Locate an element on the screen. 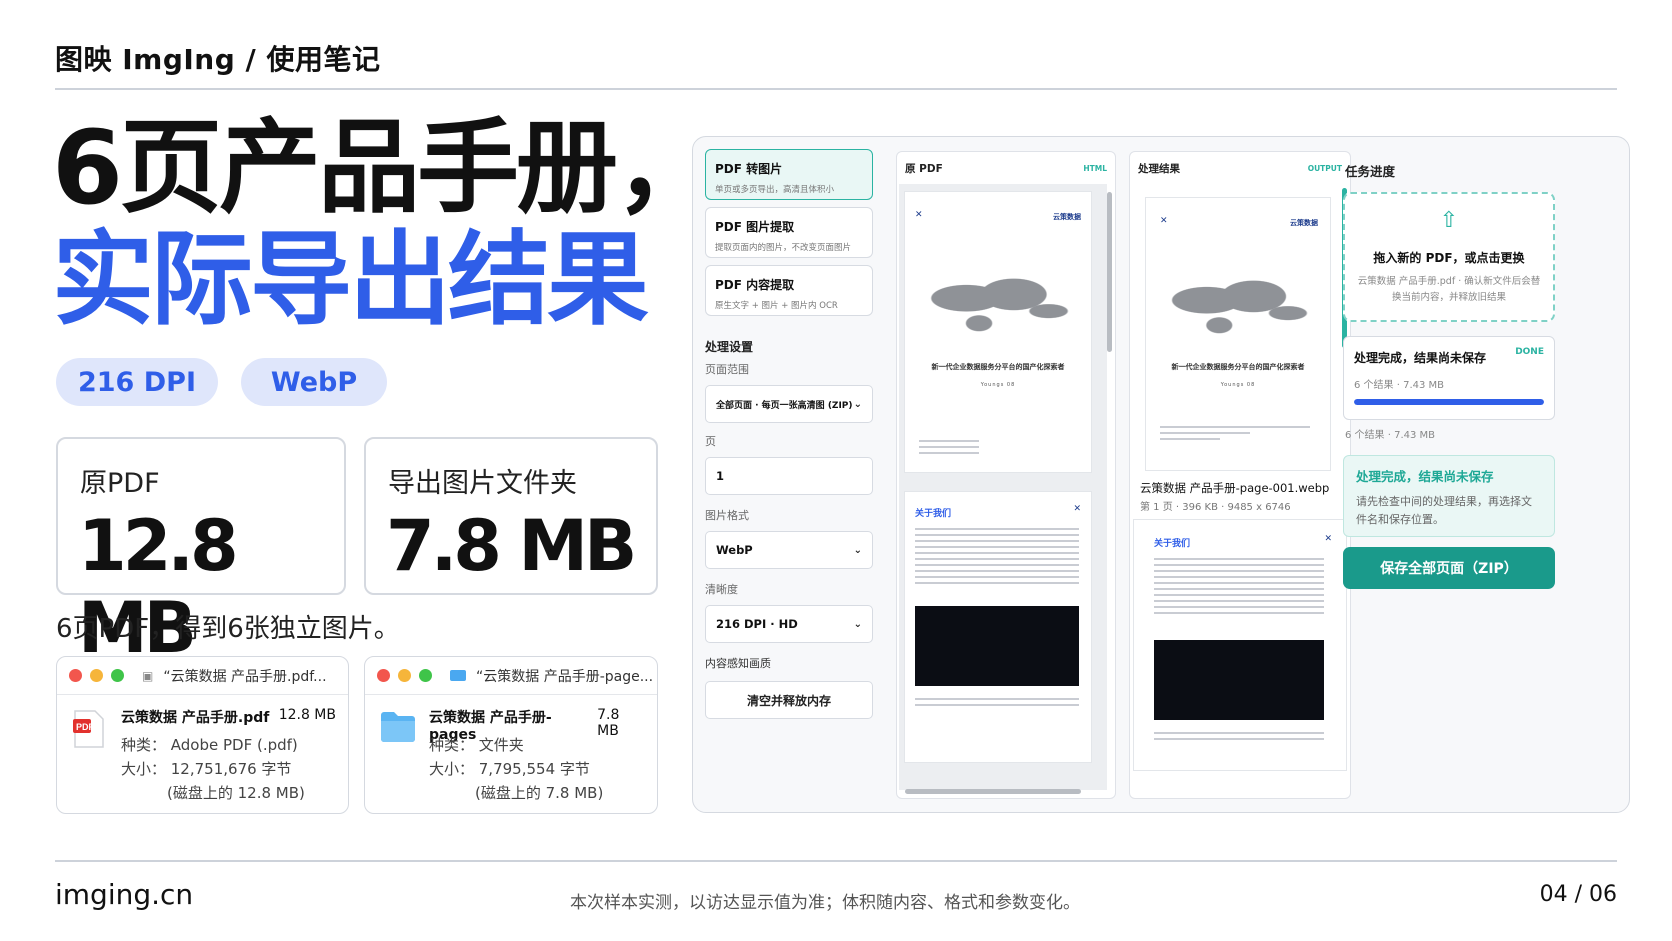  format-value: WebP is located at coordinates (734, 550).